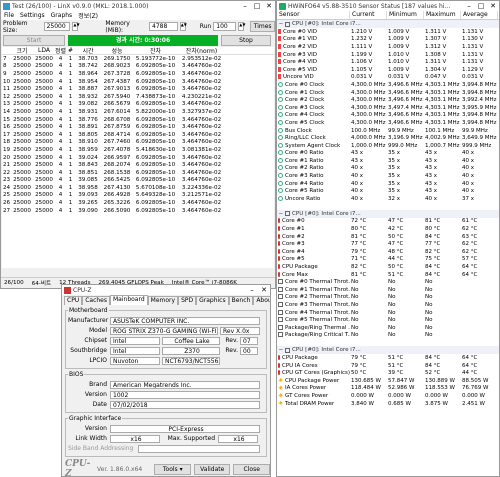 Image resolution: width=500 pixels, height=477 pixels. I want to click on sensor-row: Package/Ring Thermal ... No No No, so click(388, 328).